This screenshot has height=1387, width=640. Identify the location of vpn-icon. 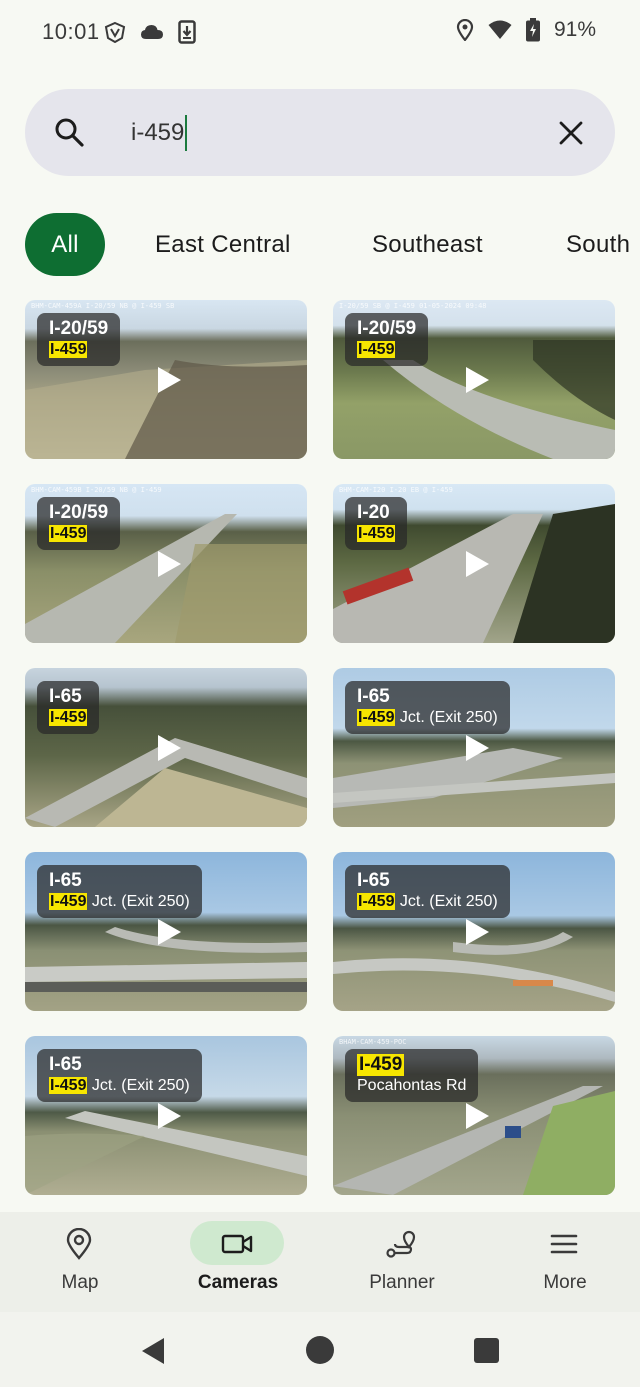
(115, 32).